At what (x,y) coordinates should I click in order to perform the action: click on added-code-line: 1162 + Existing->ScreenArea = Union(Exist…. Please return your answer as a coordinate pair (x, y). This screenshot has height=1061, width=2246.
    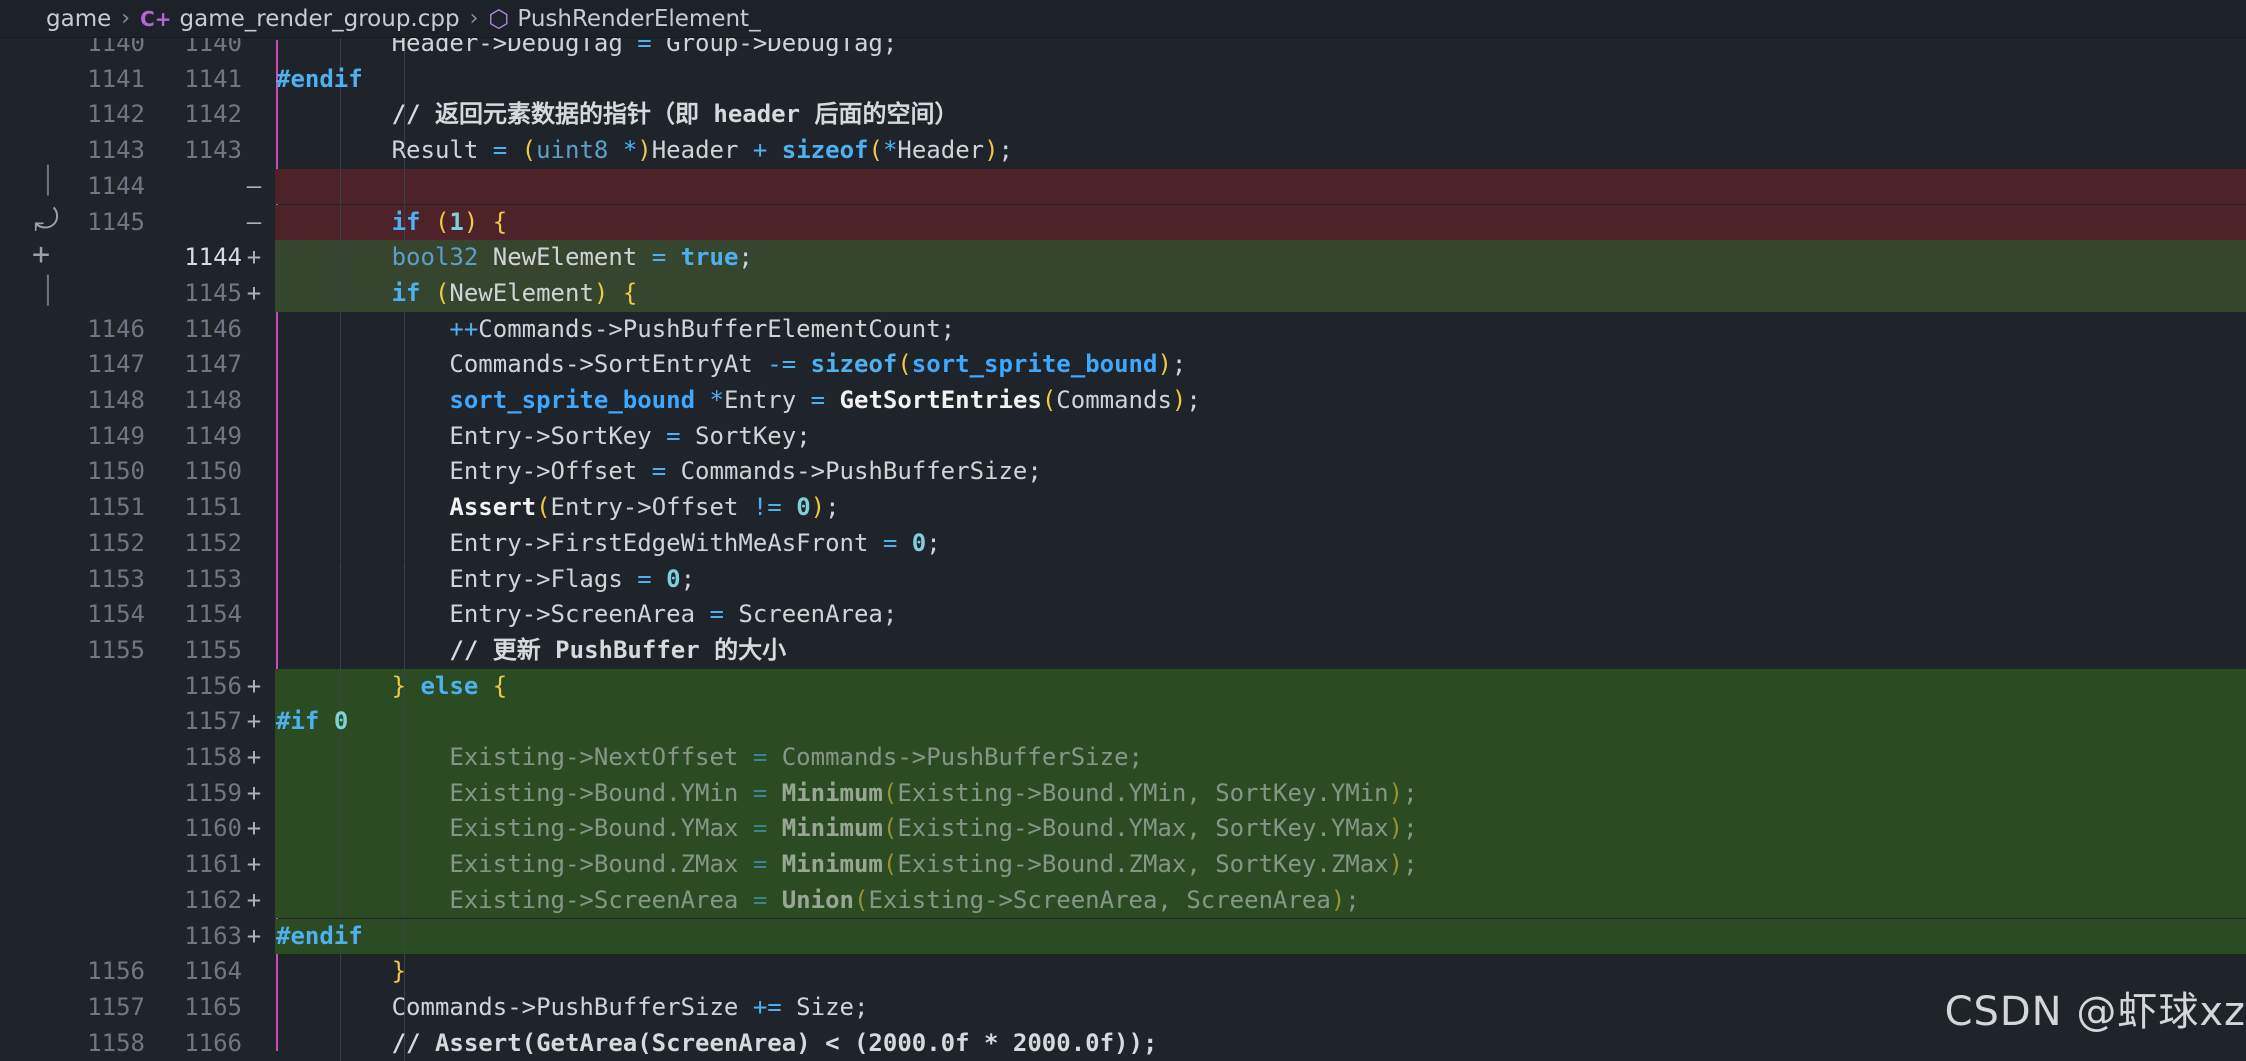
    Looking at the image, I should click on (1123, 900).